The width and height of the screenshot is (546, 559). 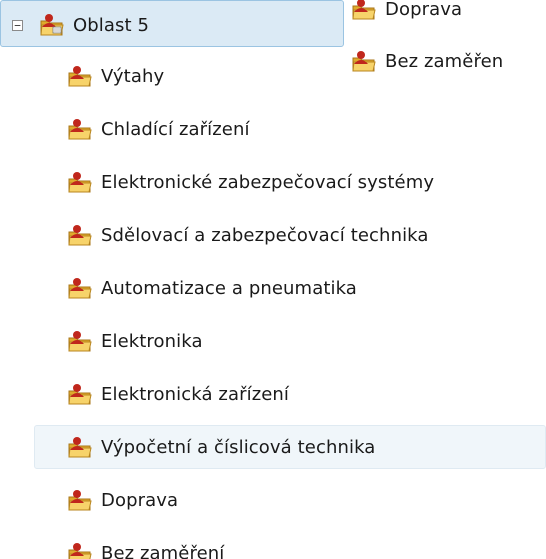 I want to click on tree-node: Elektronika, so click(x=135, y=341).